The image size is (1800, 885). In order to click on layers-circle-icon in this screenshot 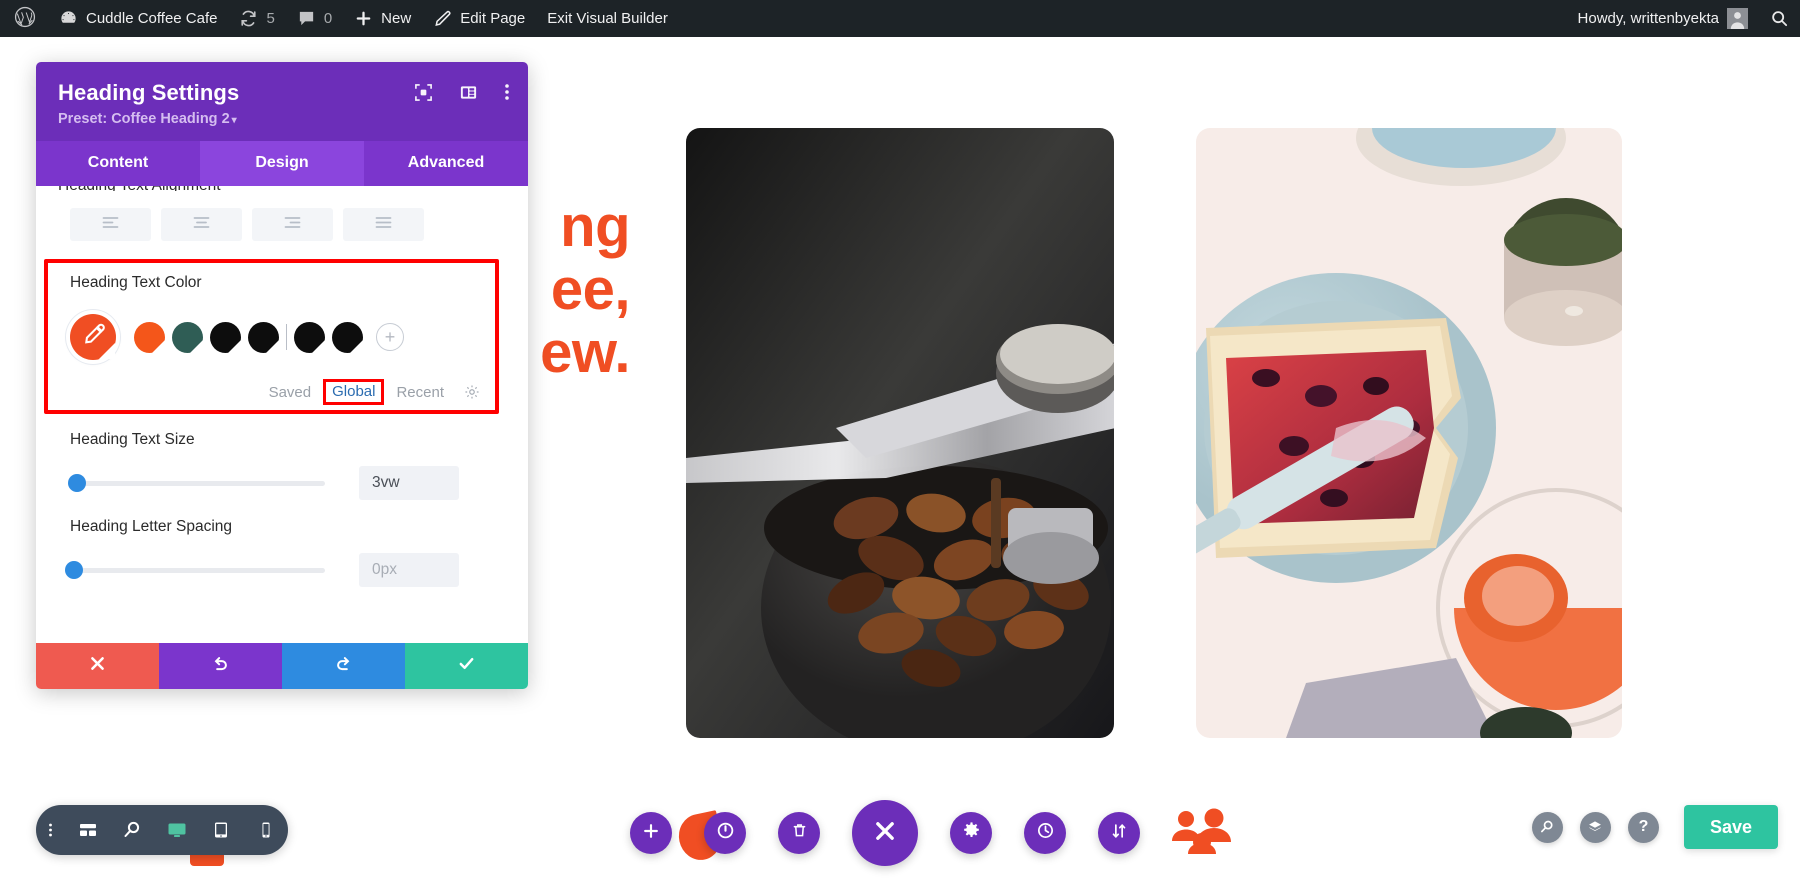, I will do `click(1595, 827)`.